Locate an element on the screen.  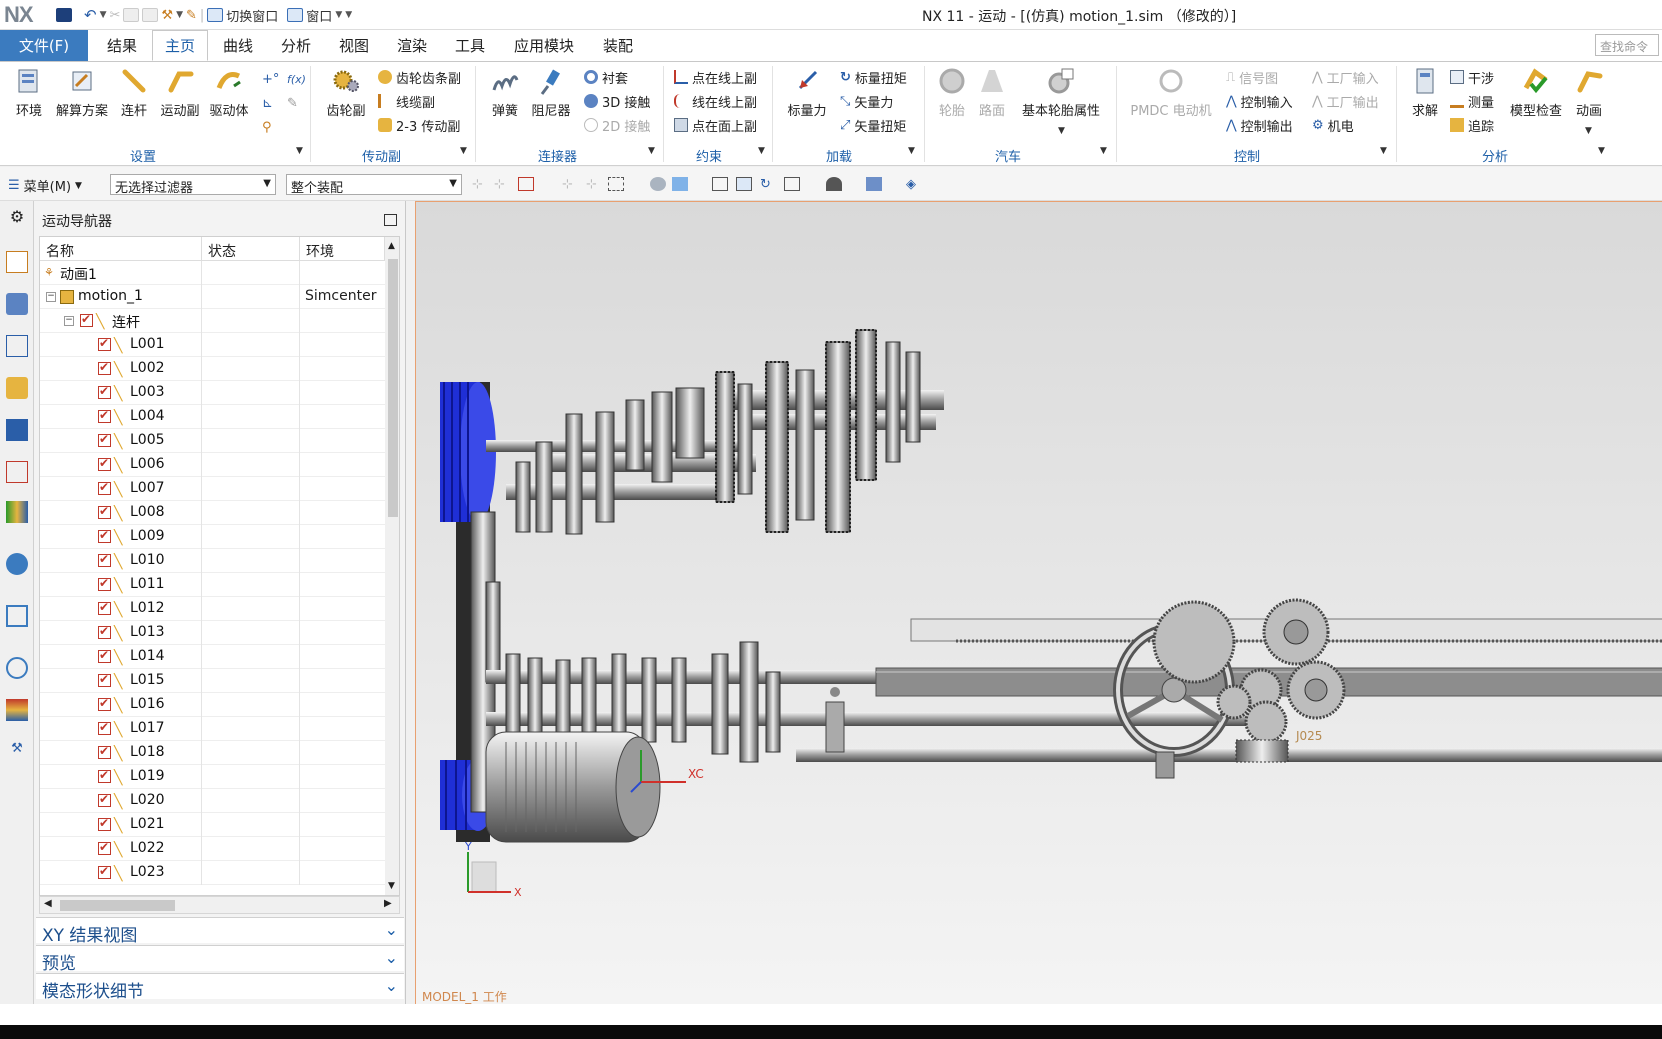
edit-small-button: ✎ is located at coordinates (292, 103).